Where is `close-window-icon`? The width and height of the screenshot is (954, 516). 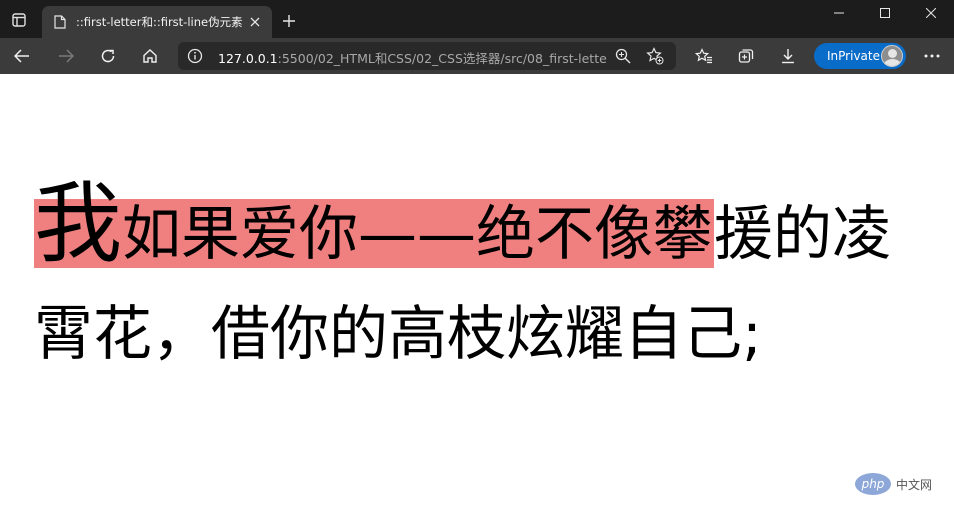
close-window-icon is located at coordinates (931, 13).